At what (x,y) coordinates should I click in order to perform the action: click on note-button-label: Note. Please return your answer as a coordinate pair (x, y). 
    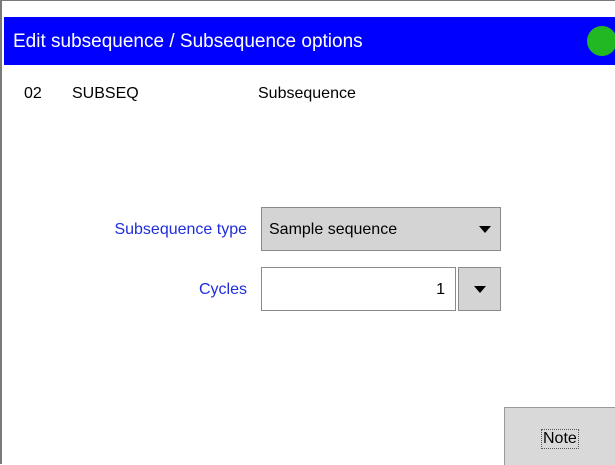
    Looking at the image, I should click on (560, 439).